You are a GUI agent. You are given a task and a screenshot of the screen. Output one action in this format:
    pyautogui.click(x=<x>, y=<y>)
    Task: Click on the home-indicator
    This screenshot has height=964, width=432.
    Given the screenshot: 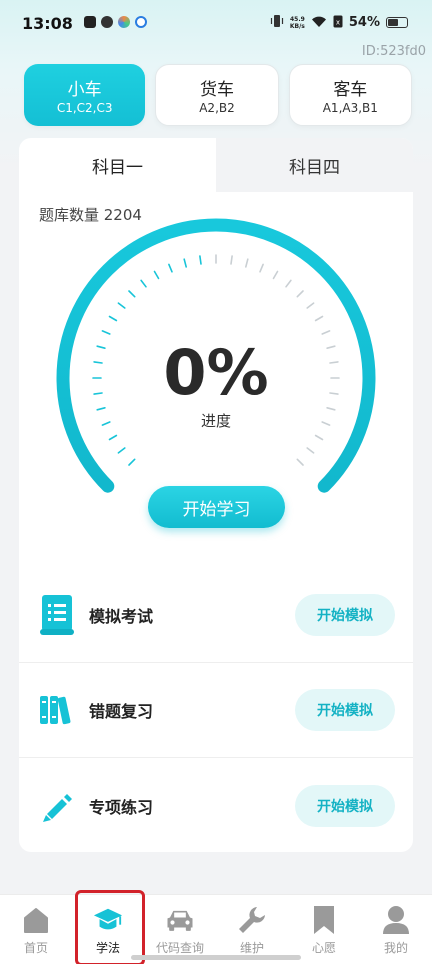 What is the action you would take?
    pyautogui.click(x=216, y=957)
    